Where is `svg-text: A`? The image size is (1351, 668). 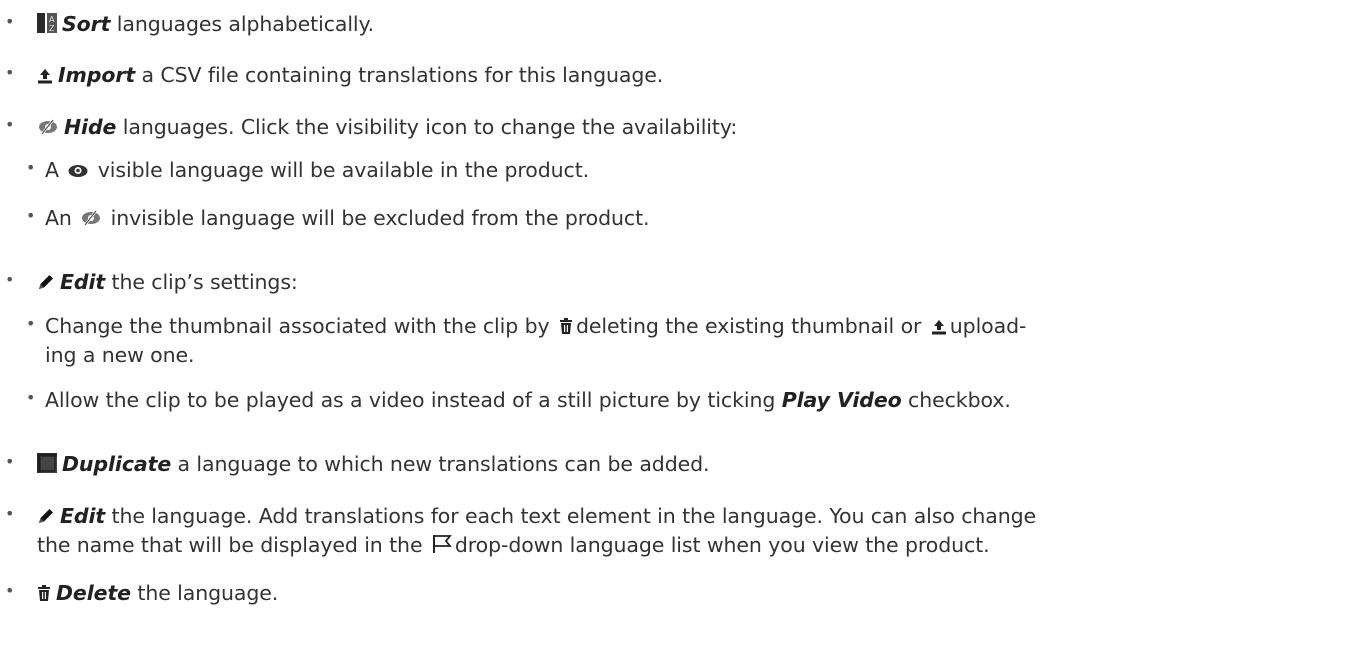 svg-text: A is located at coordinates (52, 19).